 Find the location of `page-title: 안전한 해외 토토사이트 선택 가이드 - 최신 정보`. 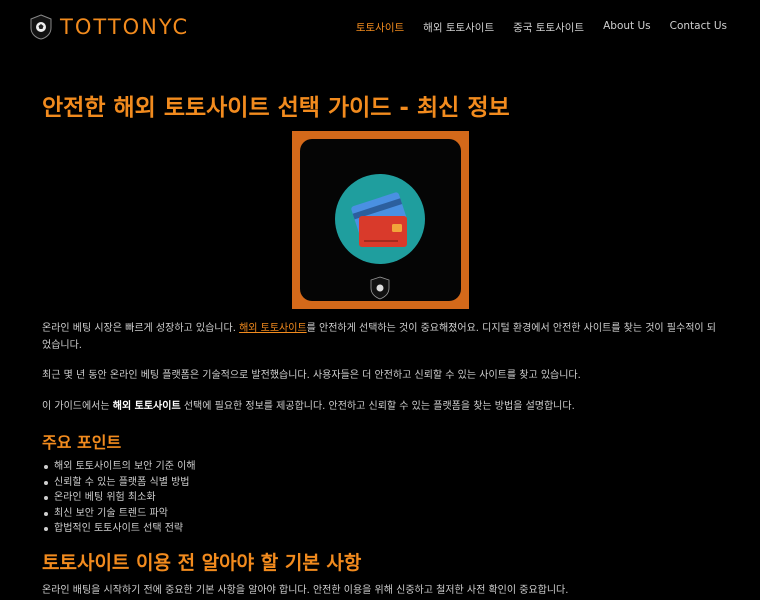

page-title: 안전한 해외 토토사이트 선택 가이드 - 최신 정보 is located at coordinates (276, 108).